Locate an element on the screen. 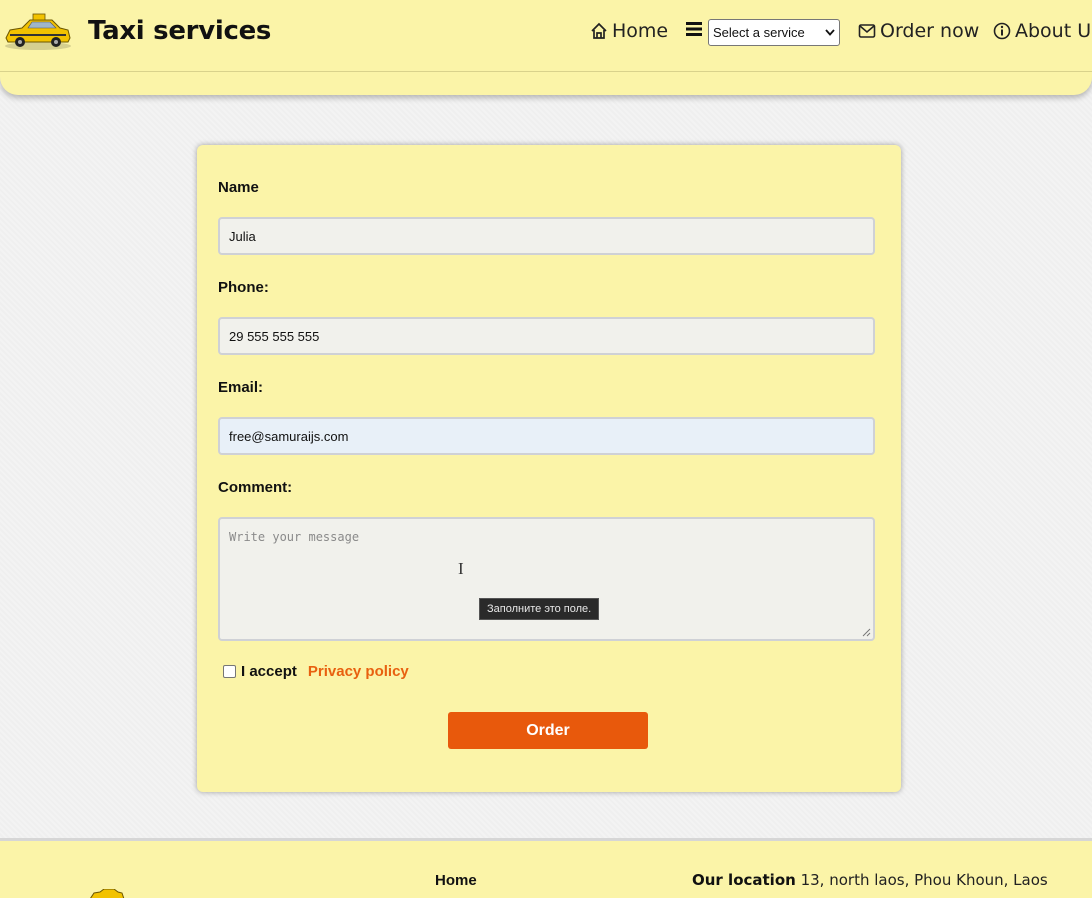 The width and height of the screenshot is (1092, 898). phone-field-value: 29 555 555 555 is located at coordinates (274, 336).